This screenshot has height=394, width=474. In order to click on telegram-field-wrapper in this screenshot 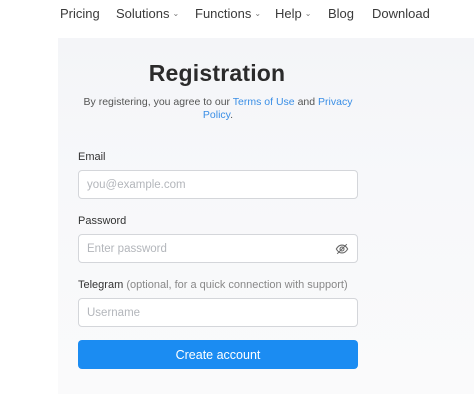, I will do `click(218, 312)`.